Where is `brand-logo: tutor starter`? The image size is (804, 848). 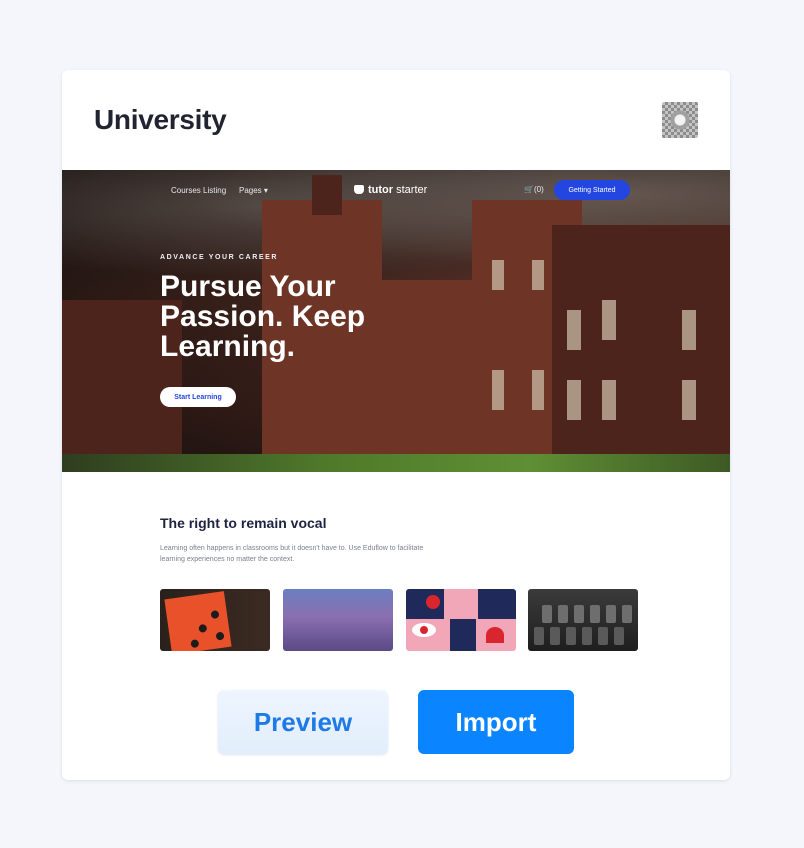 brand-logo: tutor starter is located at coordinates (390, 190).